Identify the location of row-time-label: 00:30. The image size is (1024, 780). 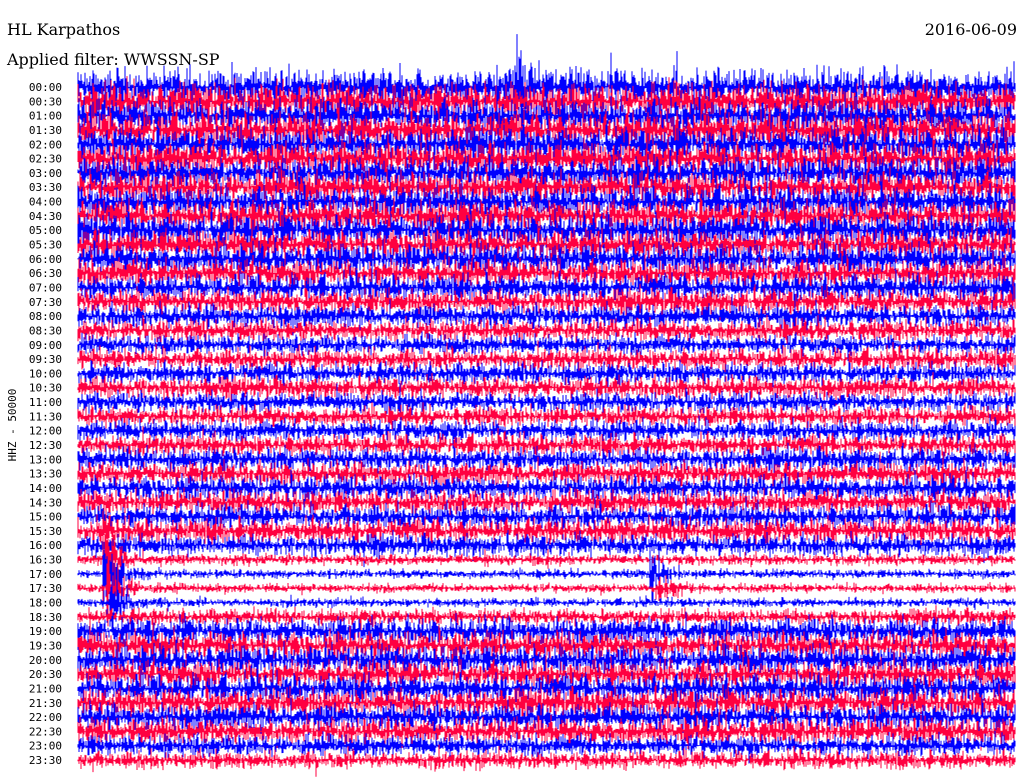
(45, 101).